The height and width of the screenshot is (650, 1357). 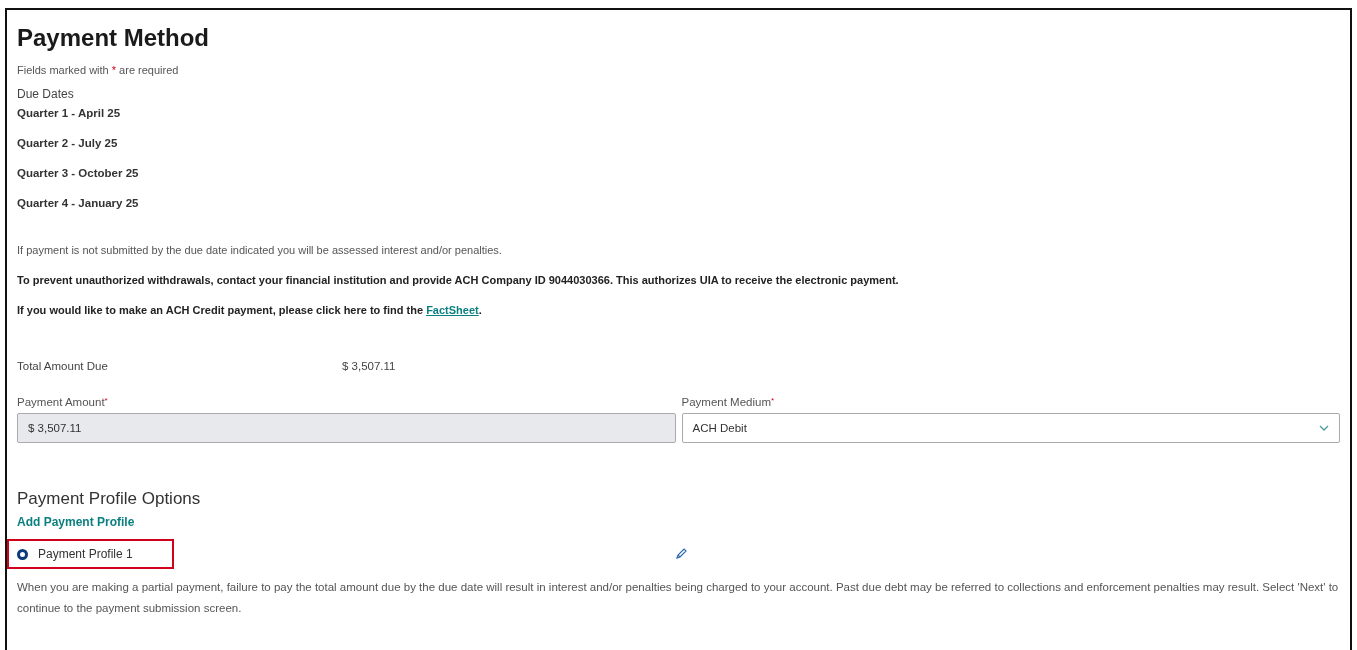 What do you see at coordinates (109, 499) in the screenshot?
I see `section-heading: Payment Profile Options` at bounding box center [109, 499].